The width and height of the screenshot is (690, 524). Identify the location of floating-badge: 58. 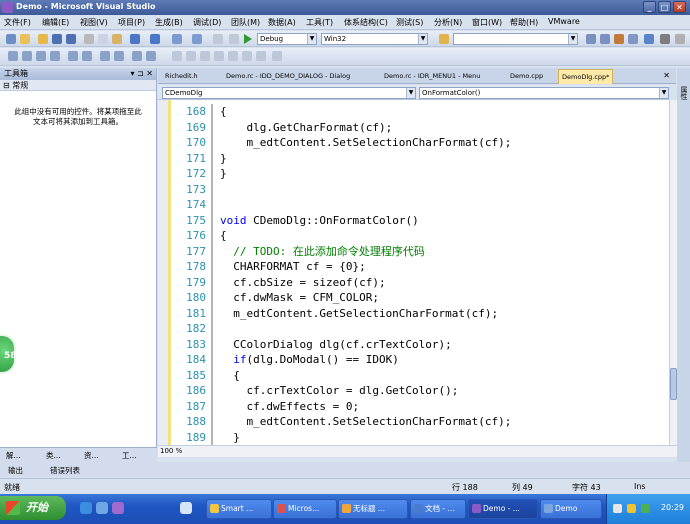
(8, 354).